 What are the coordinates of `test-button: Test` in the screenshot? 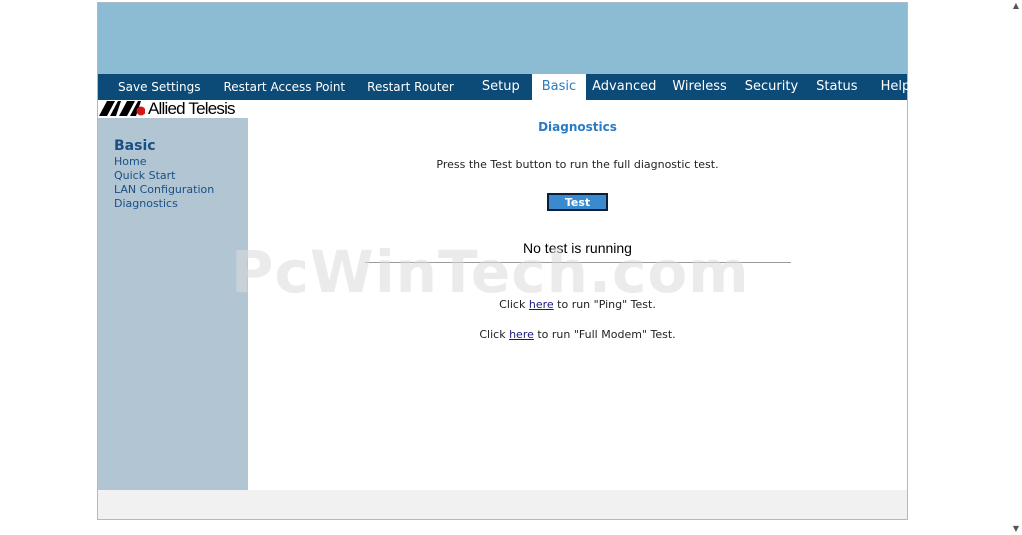 It's located at (577, 202).